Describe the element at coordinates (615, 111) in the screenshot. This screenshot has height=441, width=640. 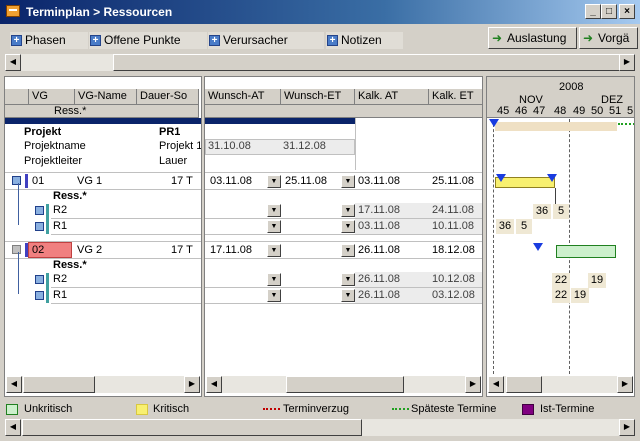
I see `gantt-week: 51` at that location.